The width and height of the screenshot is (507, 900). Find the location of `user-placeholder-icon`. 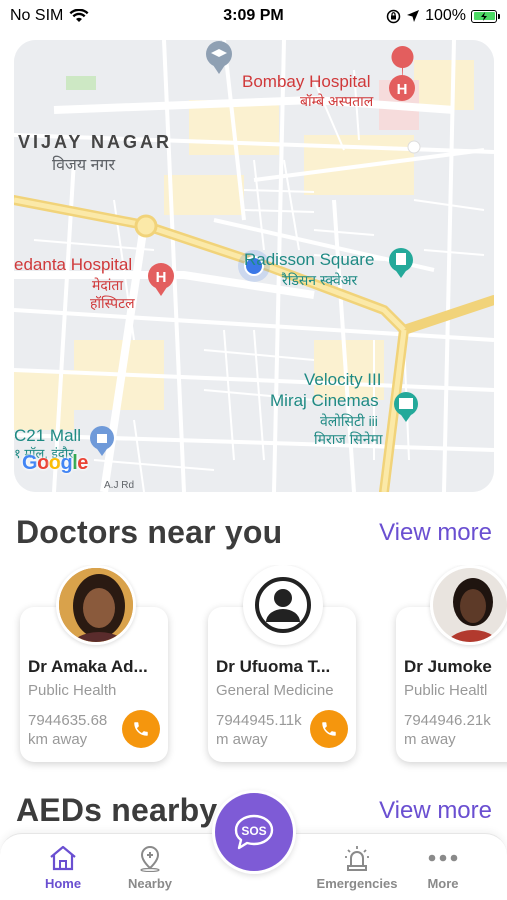

user-placeholder-icon is located at coordinates (283, 605).